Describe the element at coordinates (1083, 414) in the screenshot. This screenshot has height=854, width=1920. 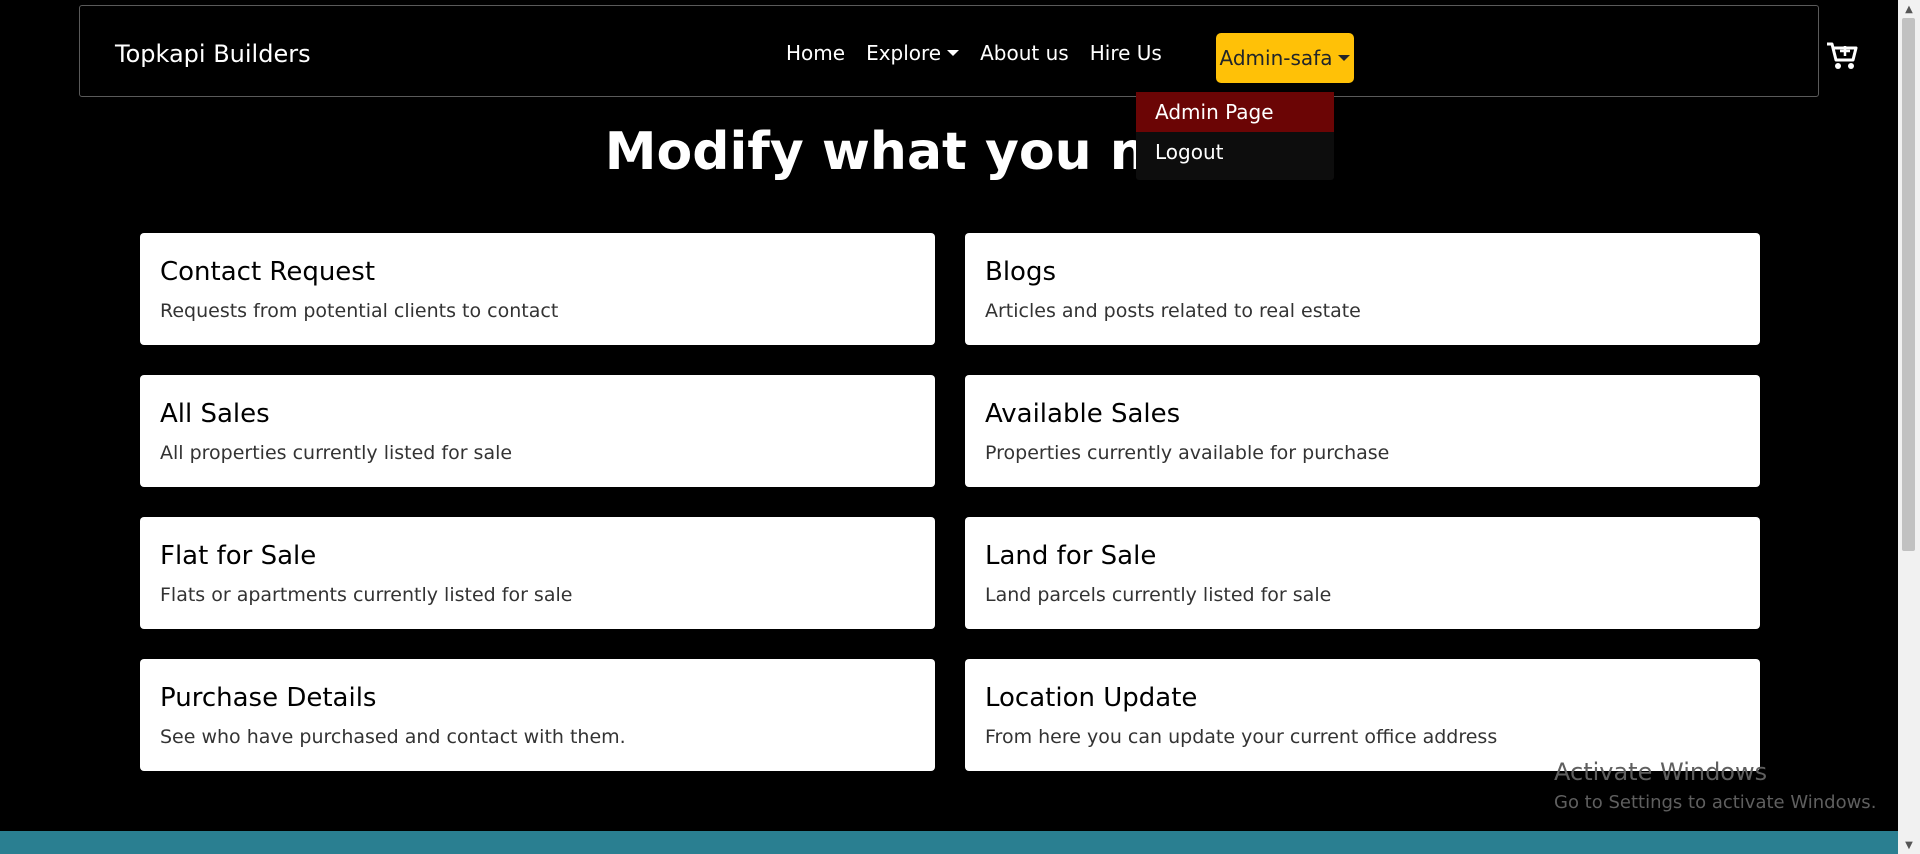
I see `card-title: Available Sales` at that location.